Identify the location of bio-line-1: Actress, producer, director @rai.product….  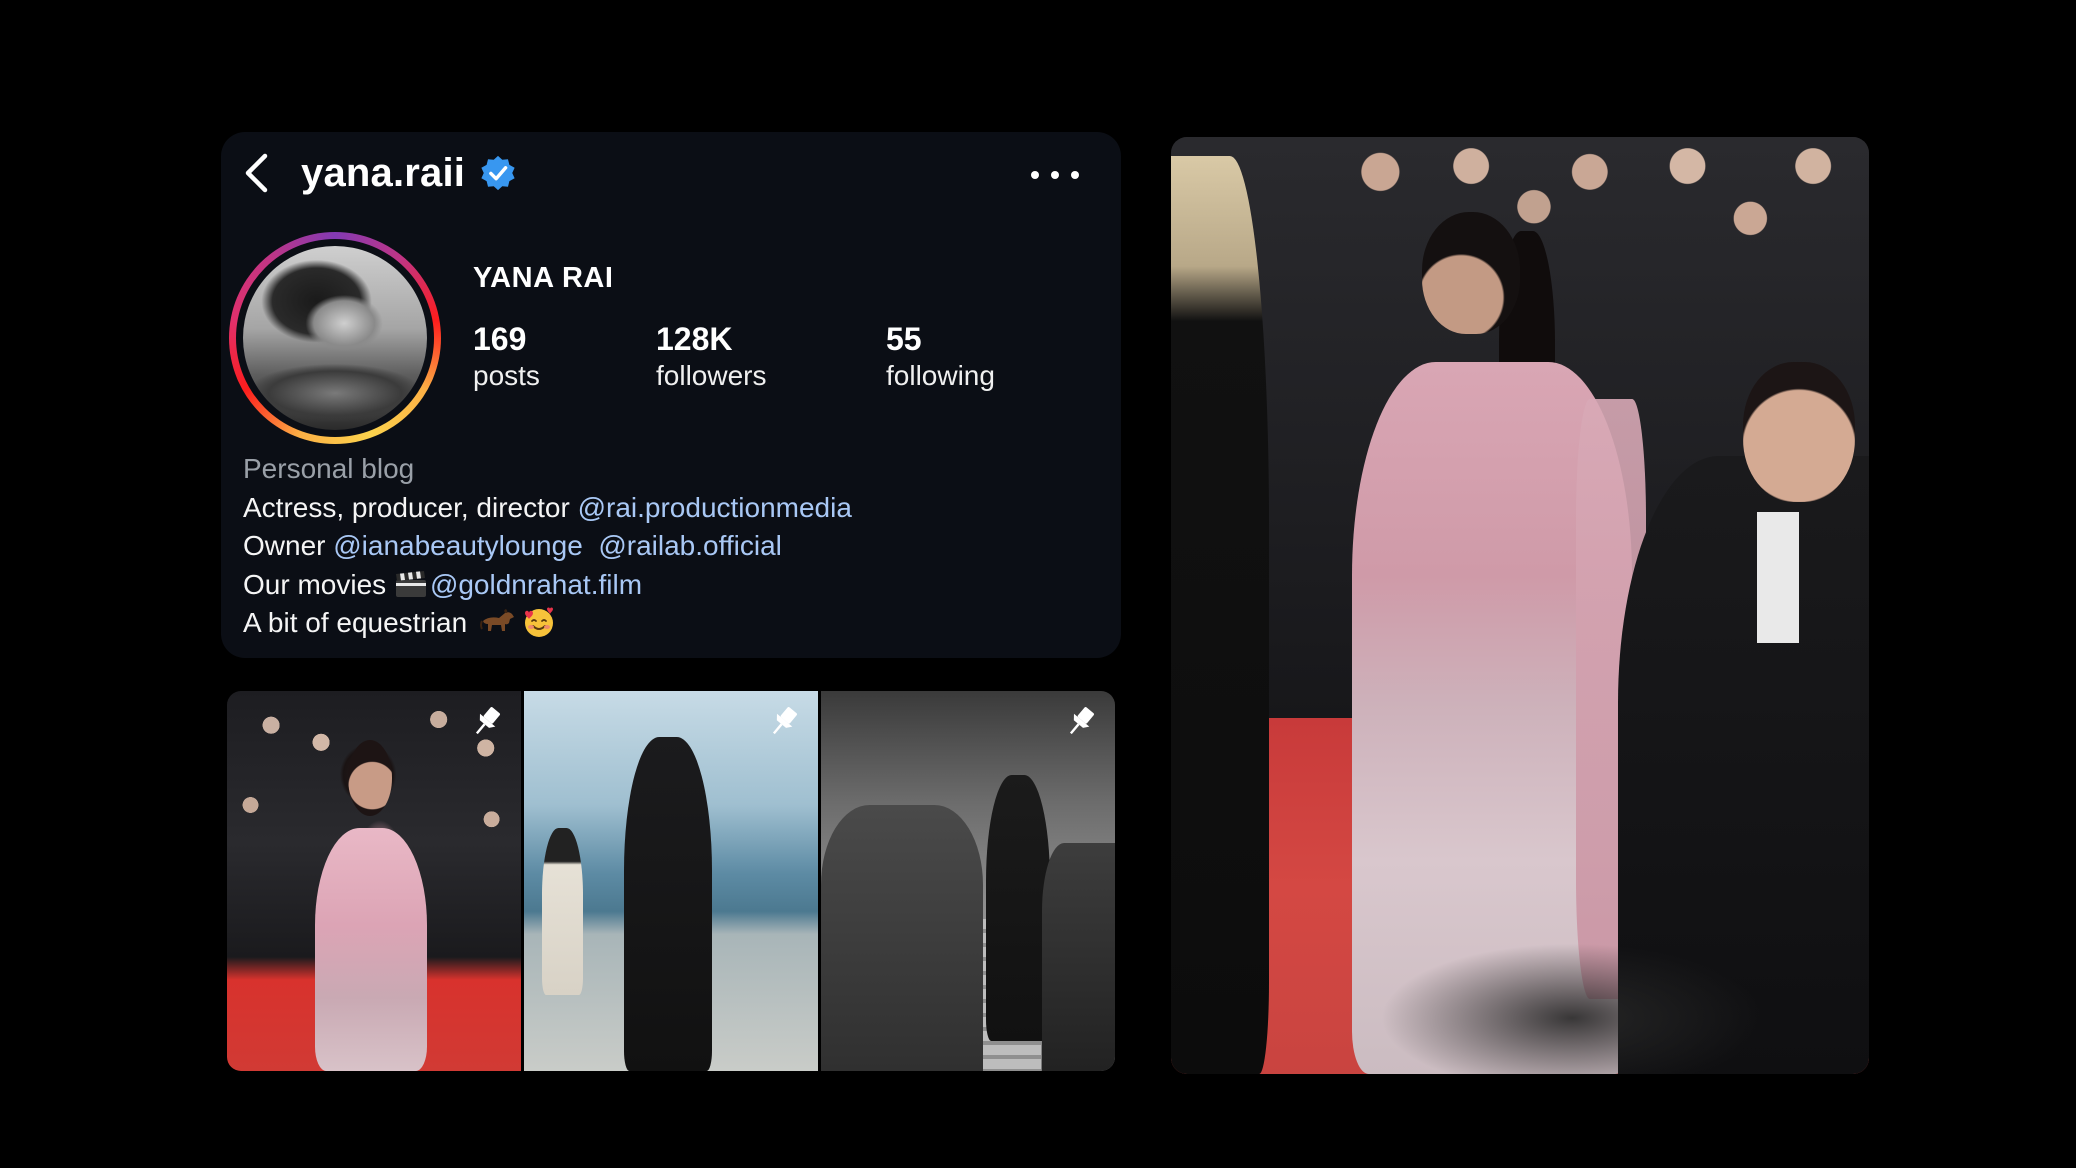
(547, 508).